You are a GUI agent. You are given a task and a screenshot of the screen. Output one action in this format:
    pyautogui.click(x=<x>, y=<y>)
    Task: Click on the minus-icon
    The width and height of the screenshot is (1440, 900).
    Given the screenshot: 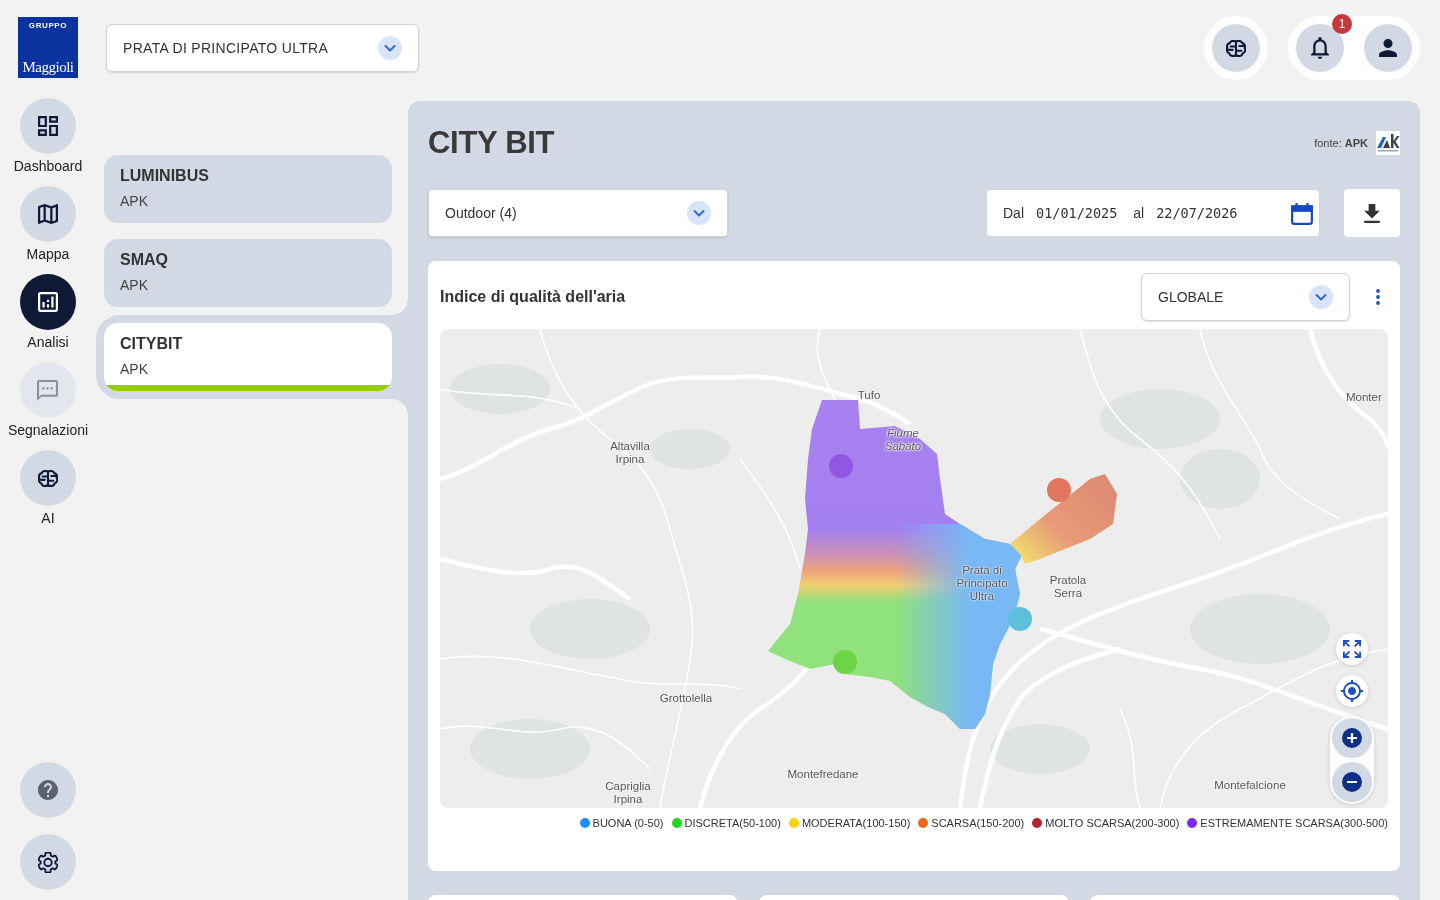 What is the action you would take?
    pyautogui.click(x=1352, y=782)
    